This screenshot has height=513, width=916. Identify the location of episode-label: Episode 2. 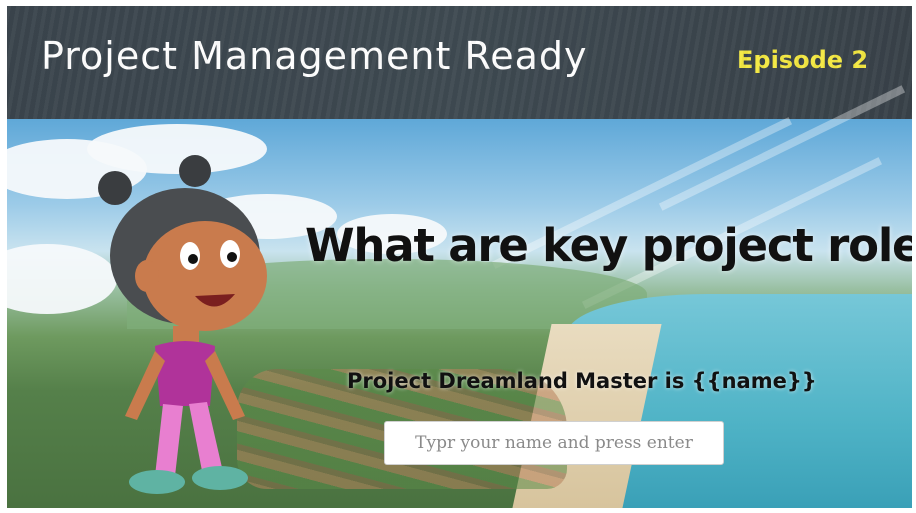
(803, 60).